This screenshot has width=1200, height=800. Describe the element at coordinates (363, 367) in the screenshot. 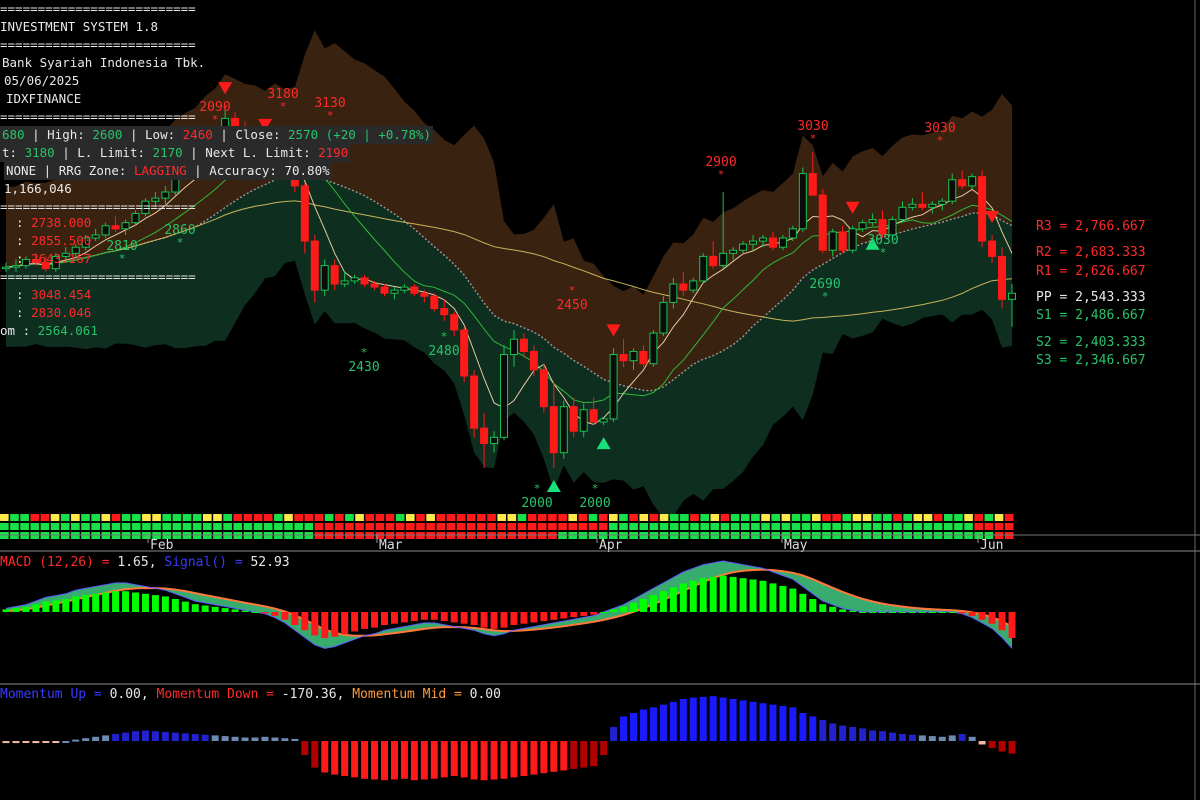

I see `price-annotation: 2430` at that location.